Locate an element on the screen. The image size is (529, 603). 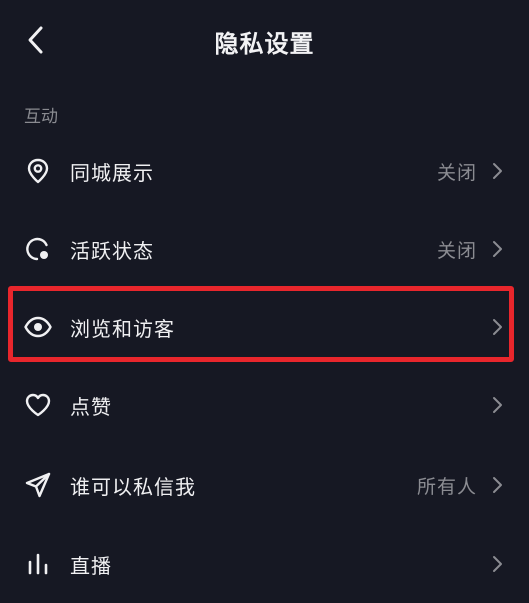
bar-chart-icon is located at coordinates (38, 564).